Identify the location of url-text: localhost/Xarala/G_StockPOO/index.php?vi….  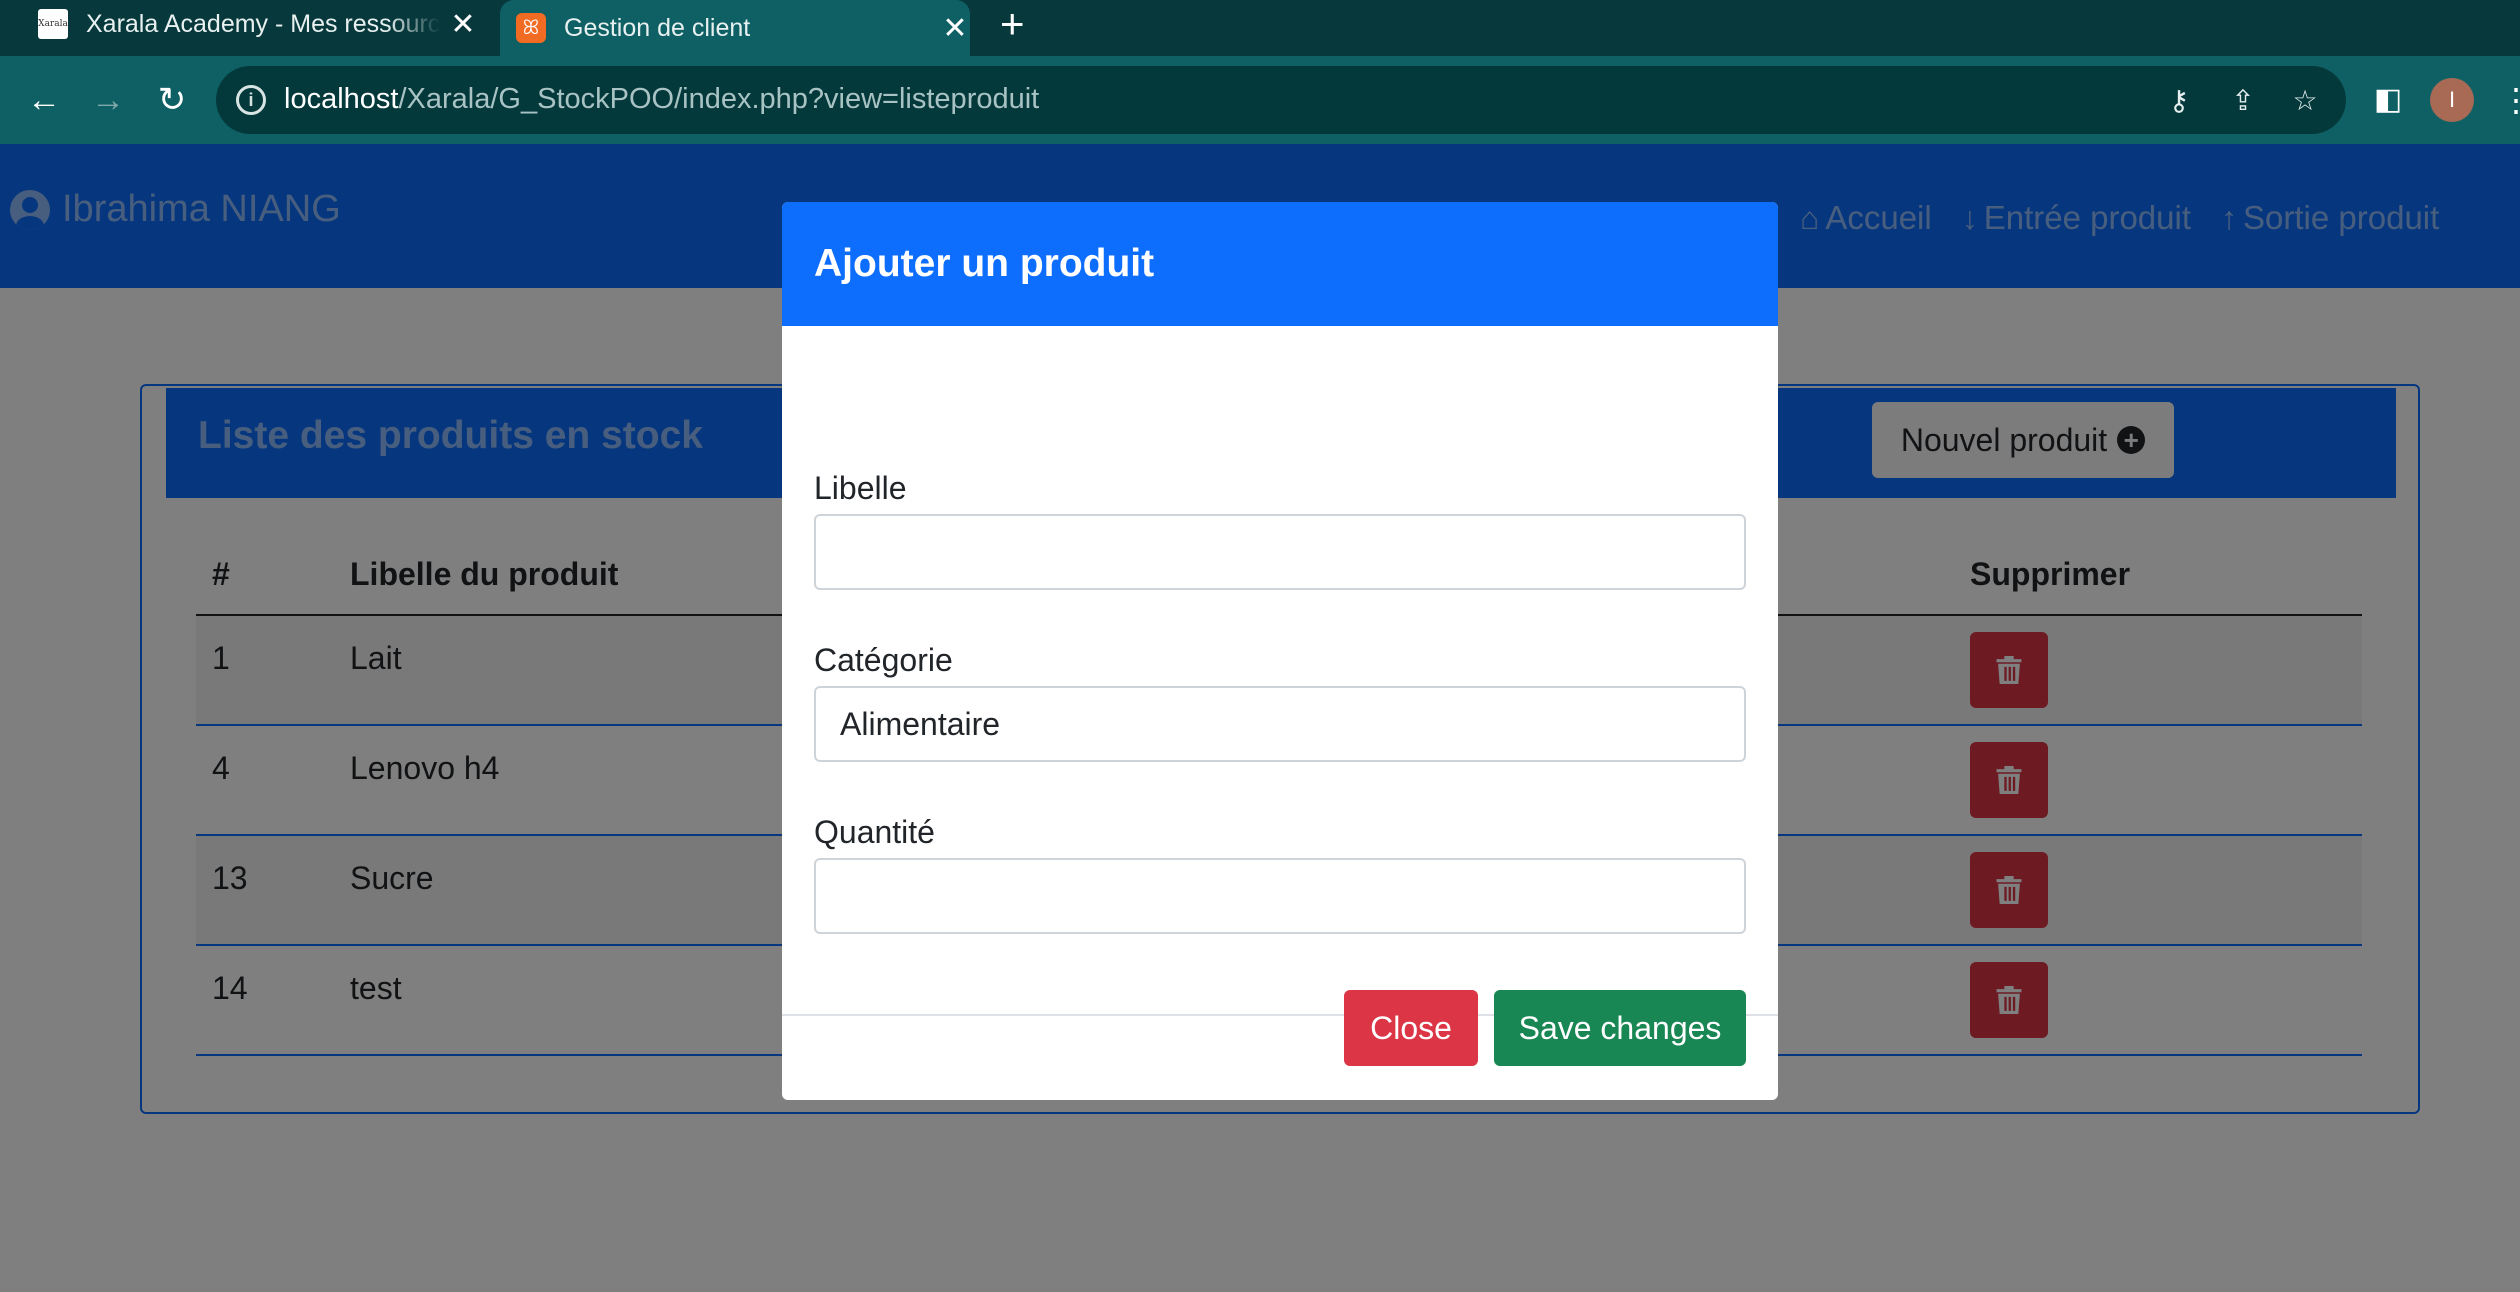
(661, 99).